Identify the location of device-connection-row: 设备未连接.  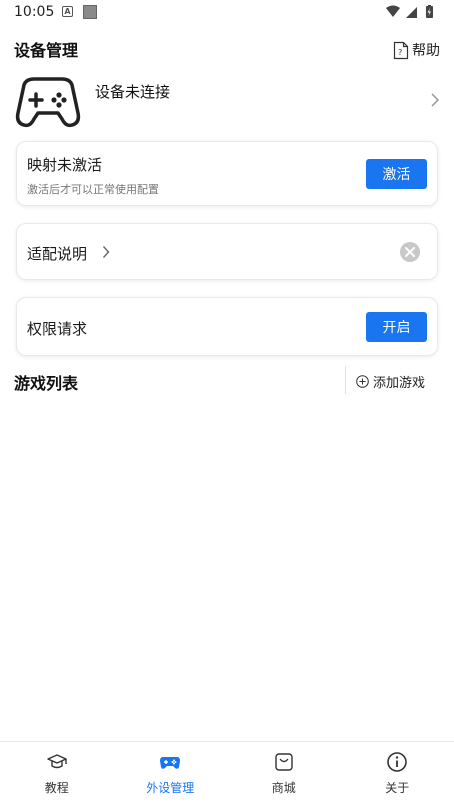
(227, 102).